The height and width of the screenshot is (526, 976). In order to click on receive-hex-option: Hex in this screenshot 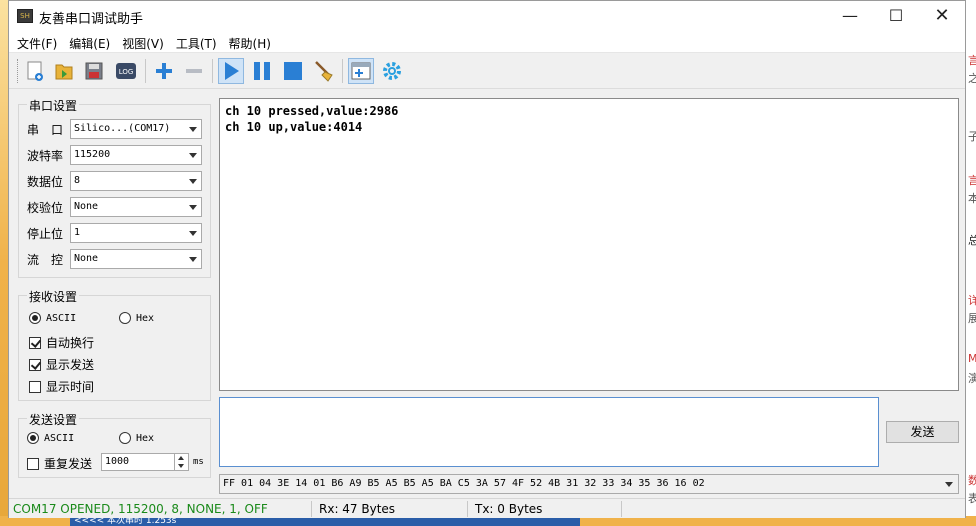, I will do `click(136, 318)`.